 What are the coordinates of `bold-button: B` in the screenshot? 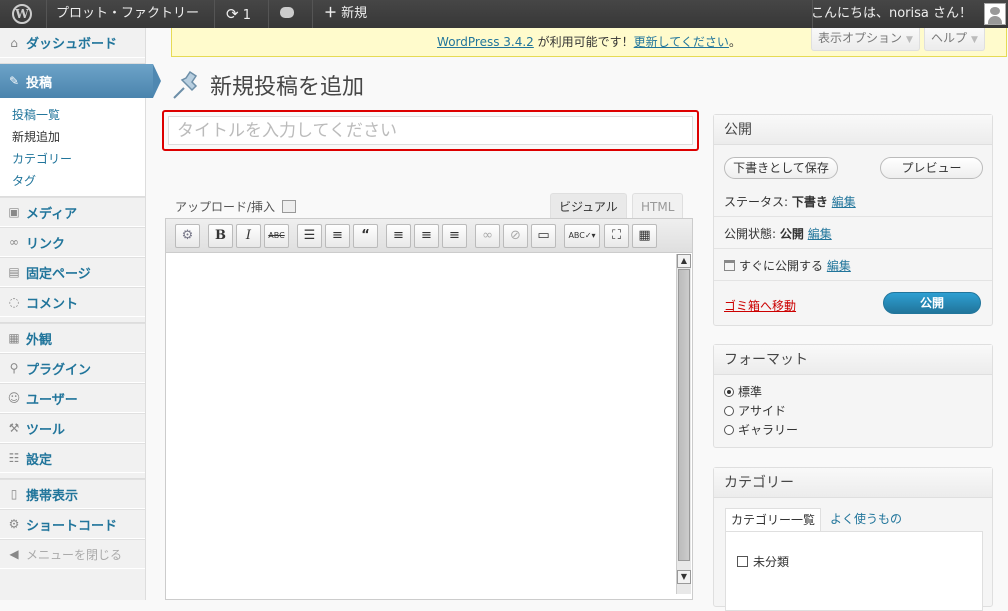 It's located at (220, 236).